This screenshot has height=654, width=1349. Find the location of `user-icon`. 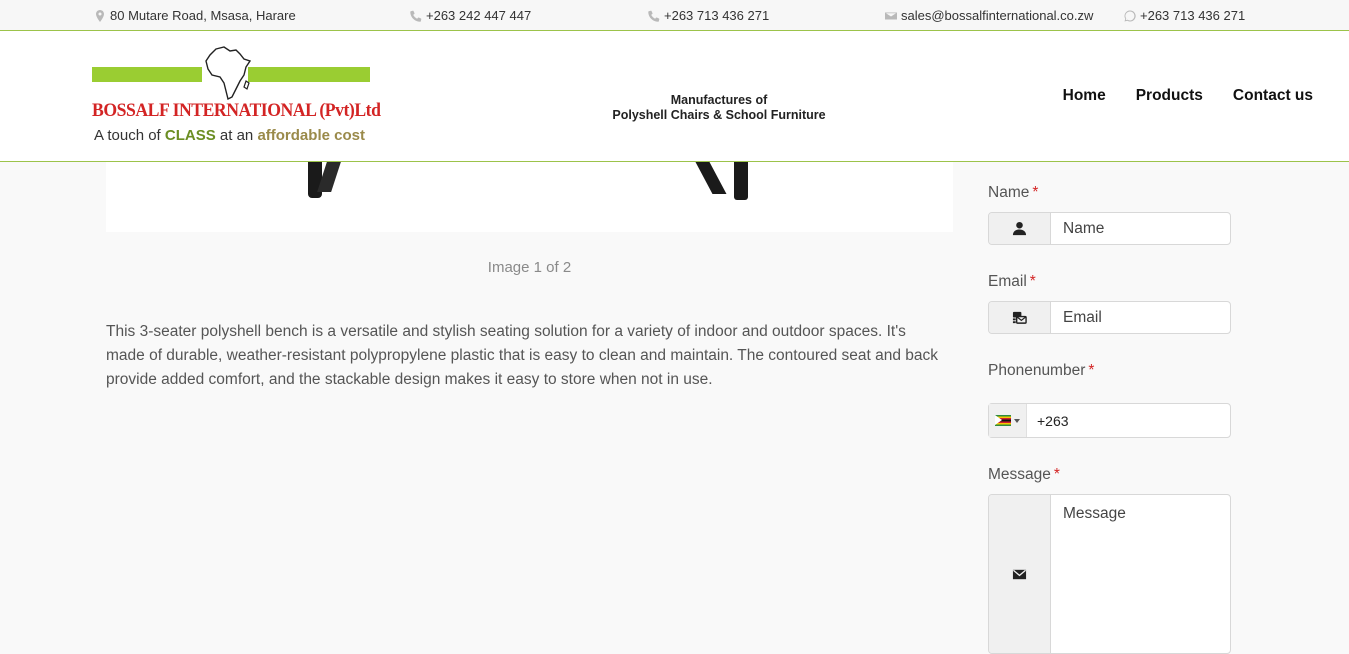

user-icon is located at coordinates (1019, 228).